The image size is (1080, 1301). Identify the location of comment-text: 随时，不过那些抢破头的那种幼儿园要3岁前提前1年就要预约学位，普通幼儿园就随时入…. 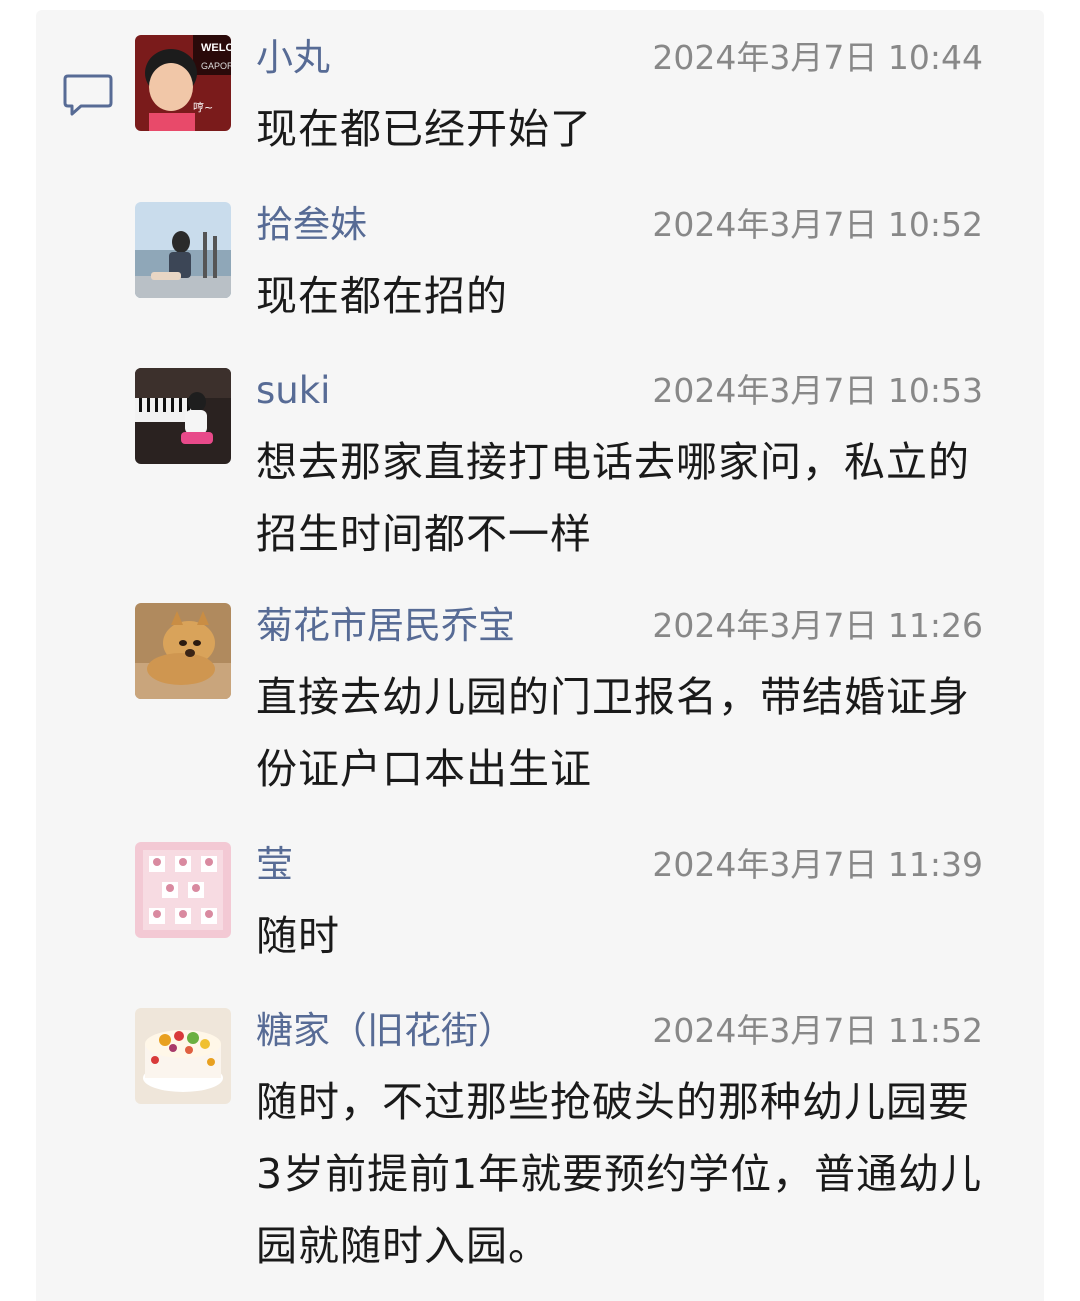
(619, 1174).